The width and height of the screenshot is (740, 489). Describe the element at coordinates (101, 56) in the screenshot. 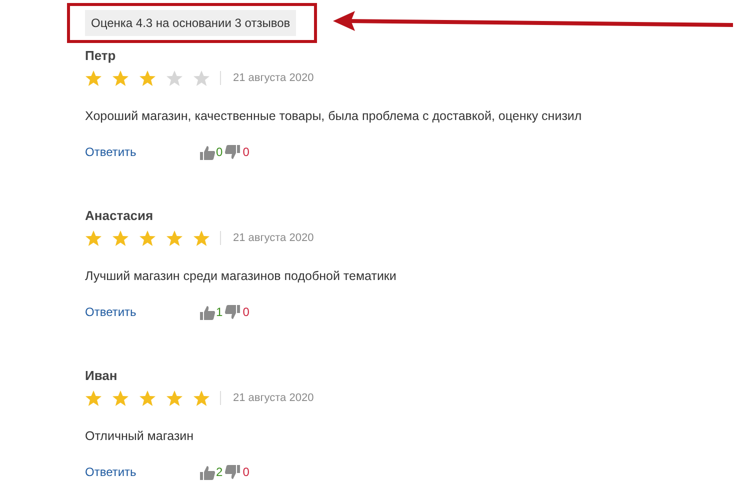

I see `author-name: Петр` at that location.